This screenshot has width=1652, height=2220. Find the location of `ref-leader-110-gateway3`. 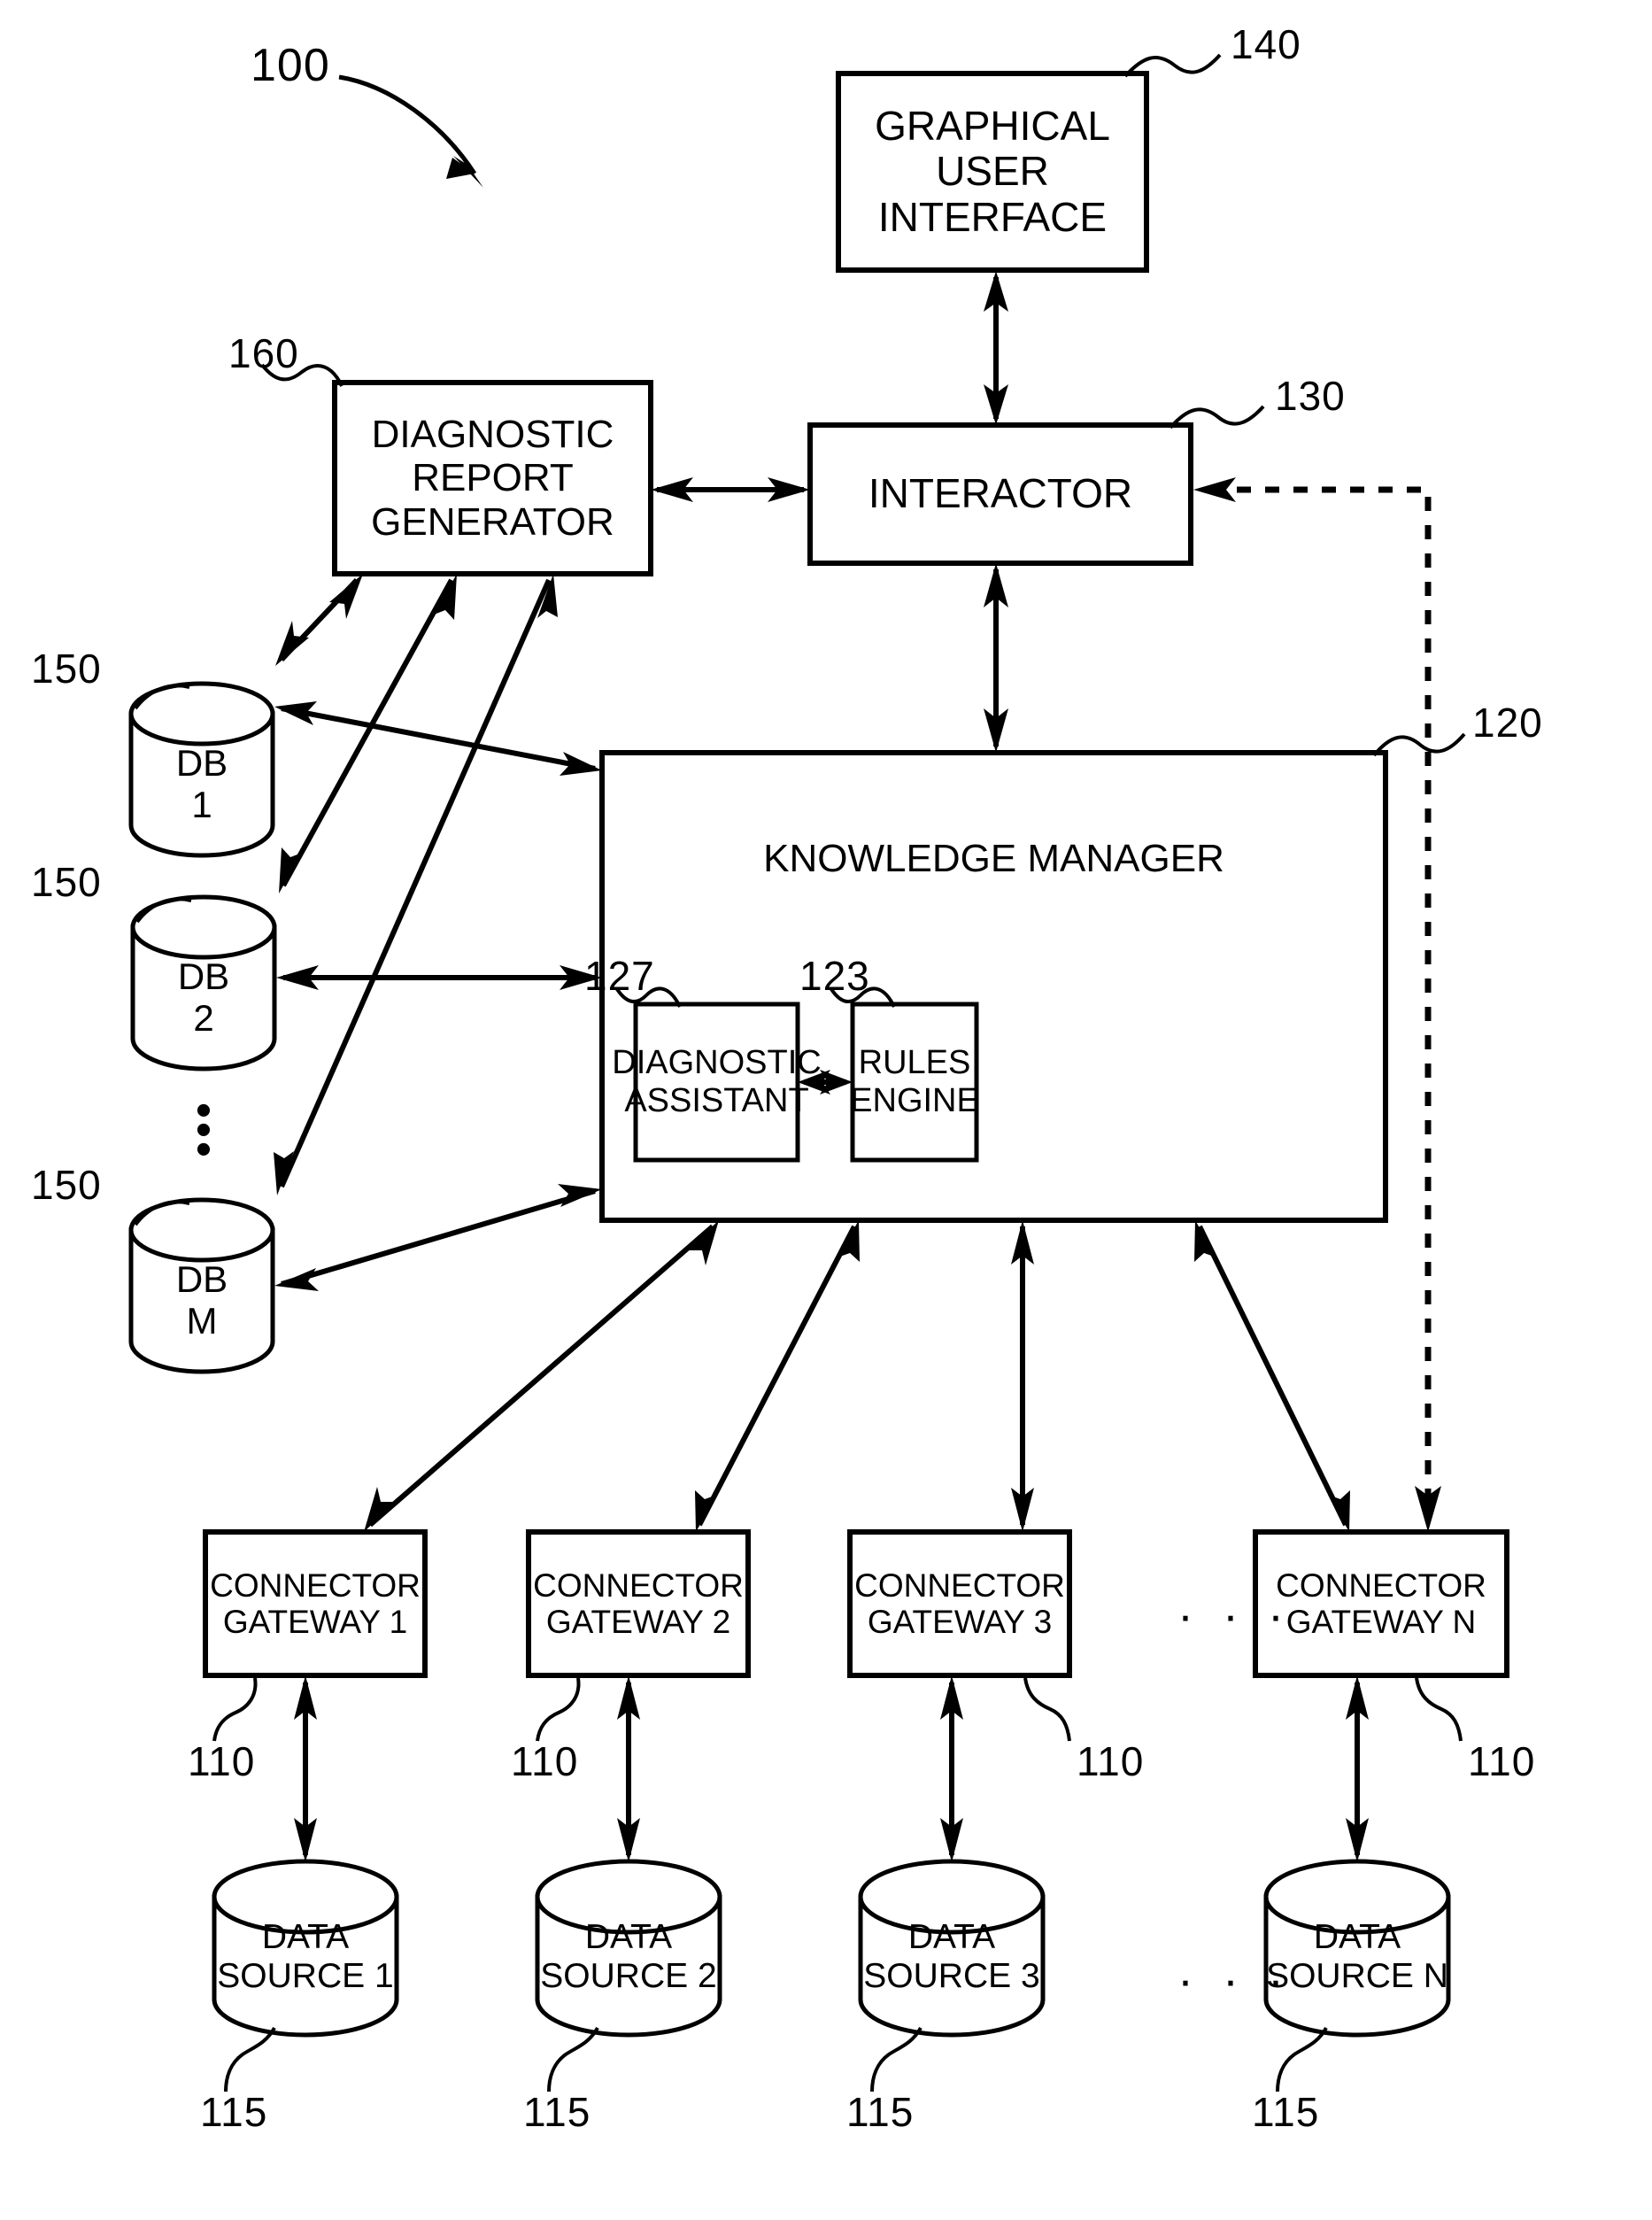

ref-leader-110-gateway3 is located at coordinates (1047, 1709).